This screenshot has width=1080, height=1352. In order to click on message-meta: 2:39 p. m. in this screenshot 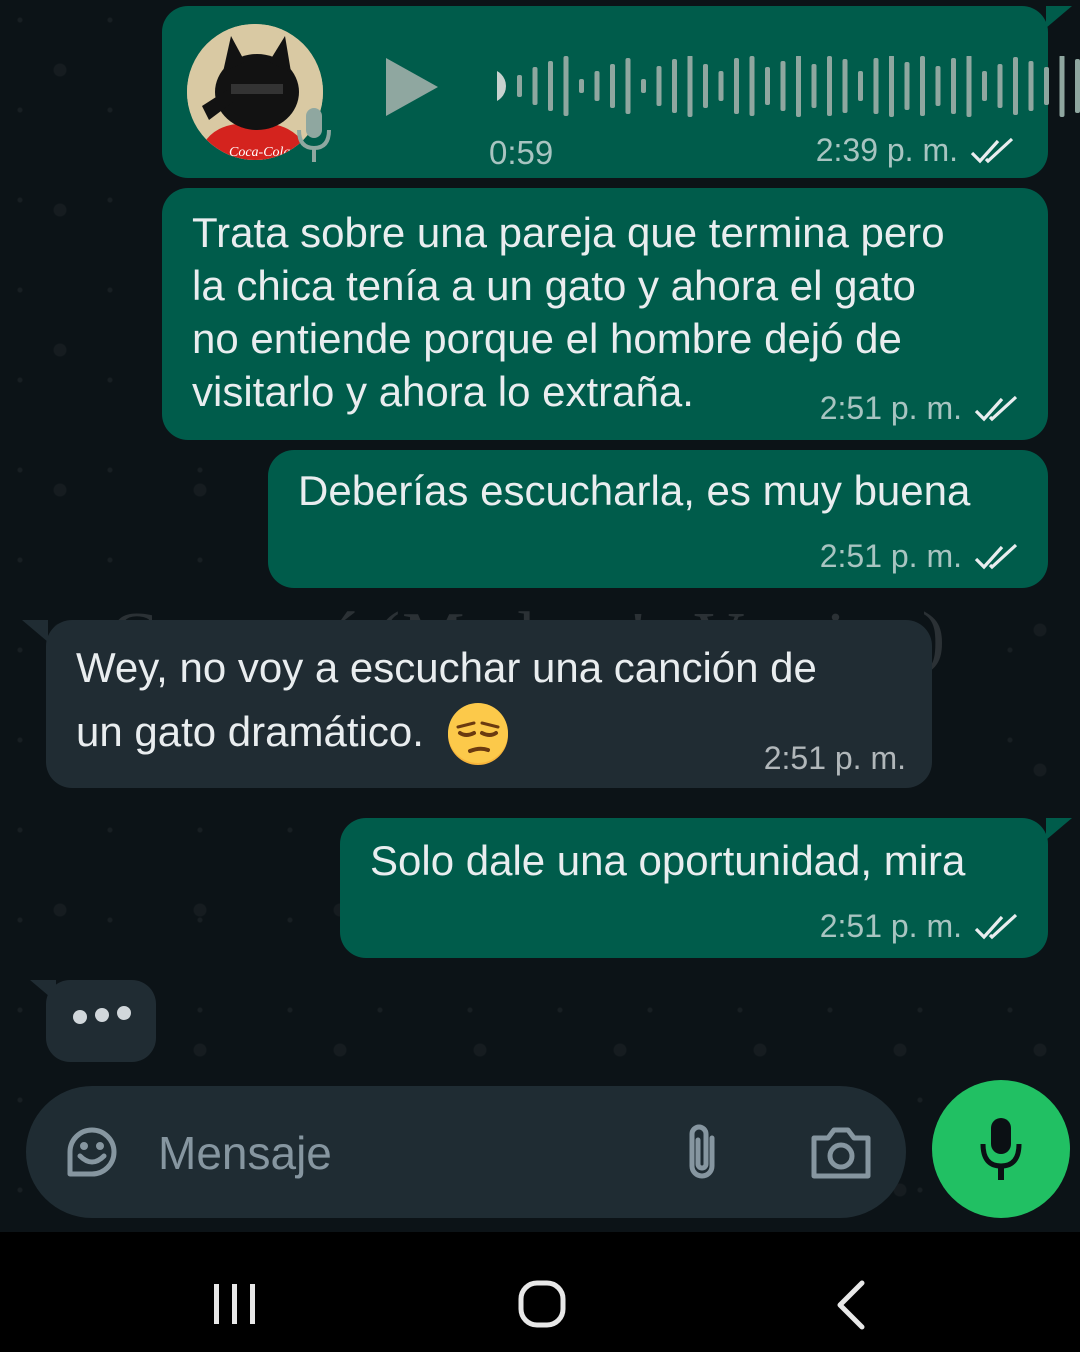, I will do `click(916, 150)`.